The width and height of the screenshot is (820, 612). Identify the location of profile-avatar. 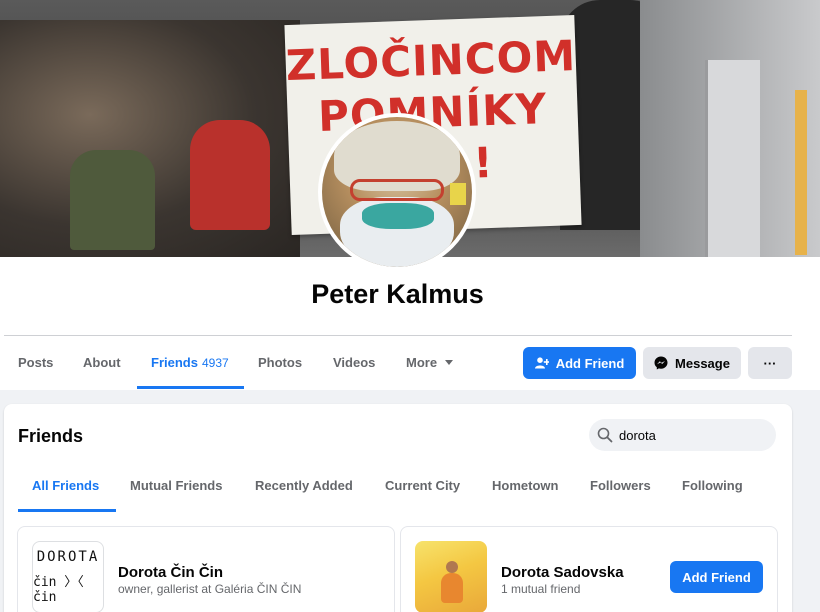
(397, 192).